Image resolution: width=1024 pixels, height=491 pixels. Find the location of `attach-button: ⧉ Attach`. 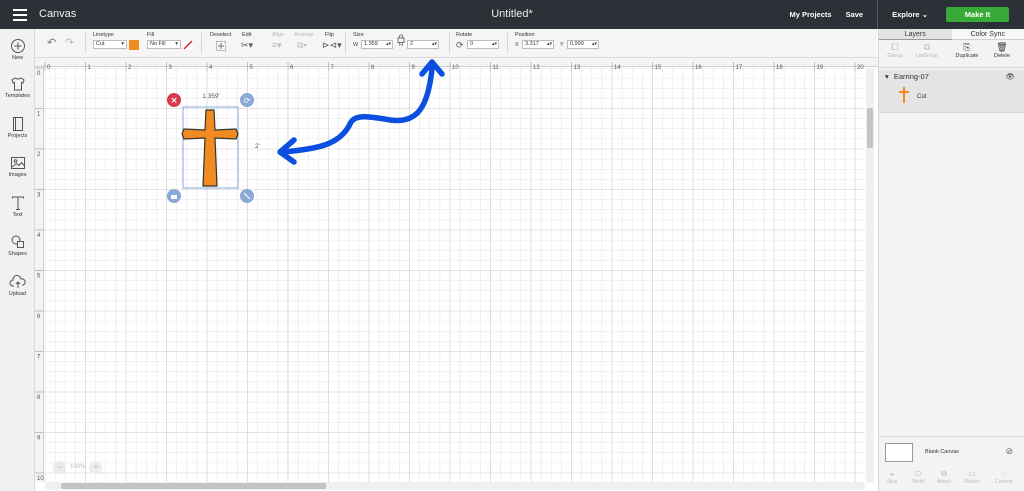

attach-button: ⧉ Attach is located at coordinates (944, 477).